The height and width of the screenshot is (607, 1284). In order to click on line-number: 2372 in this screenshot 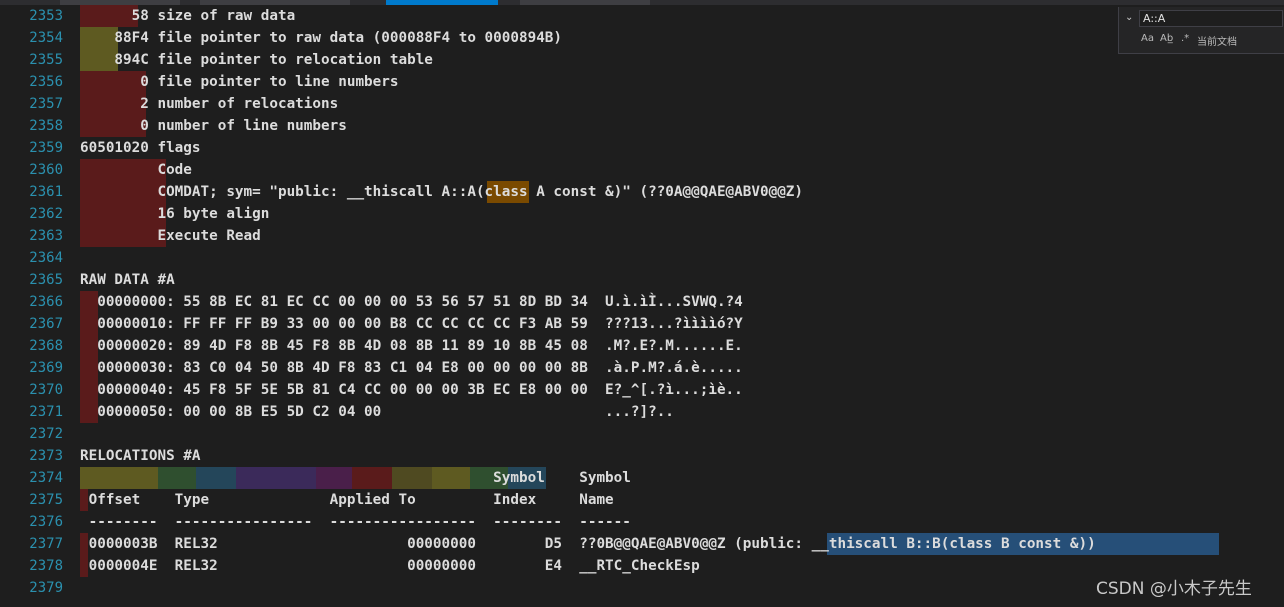, I will do `click(46, 434)`.